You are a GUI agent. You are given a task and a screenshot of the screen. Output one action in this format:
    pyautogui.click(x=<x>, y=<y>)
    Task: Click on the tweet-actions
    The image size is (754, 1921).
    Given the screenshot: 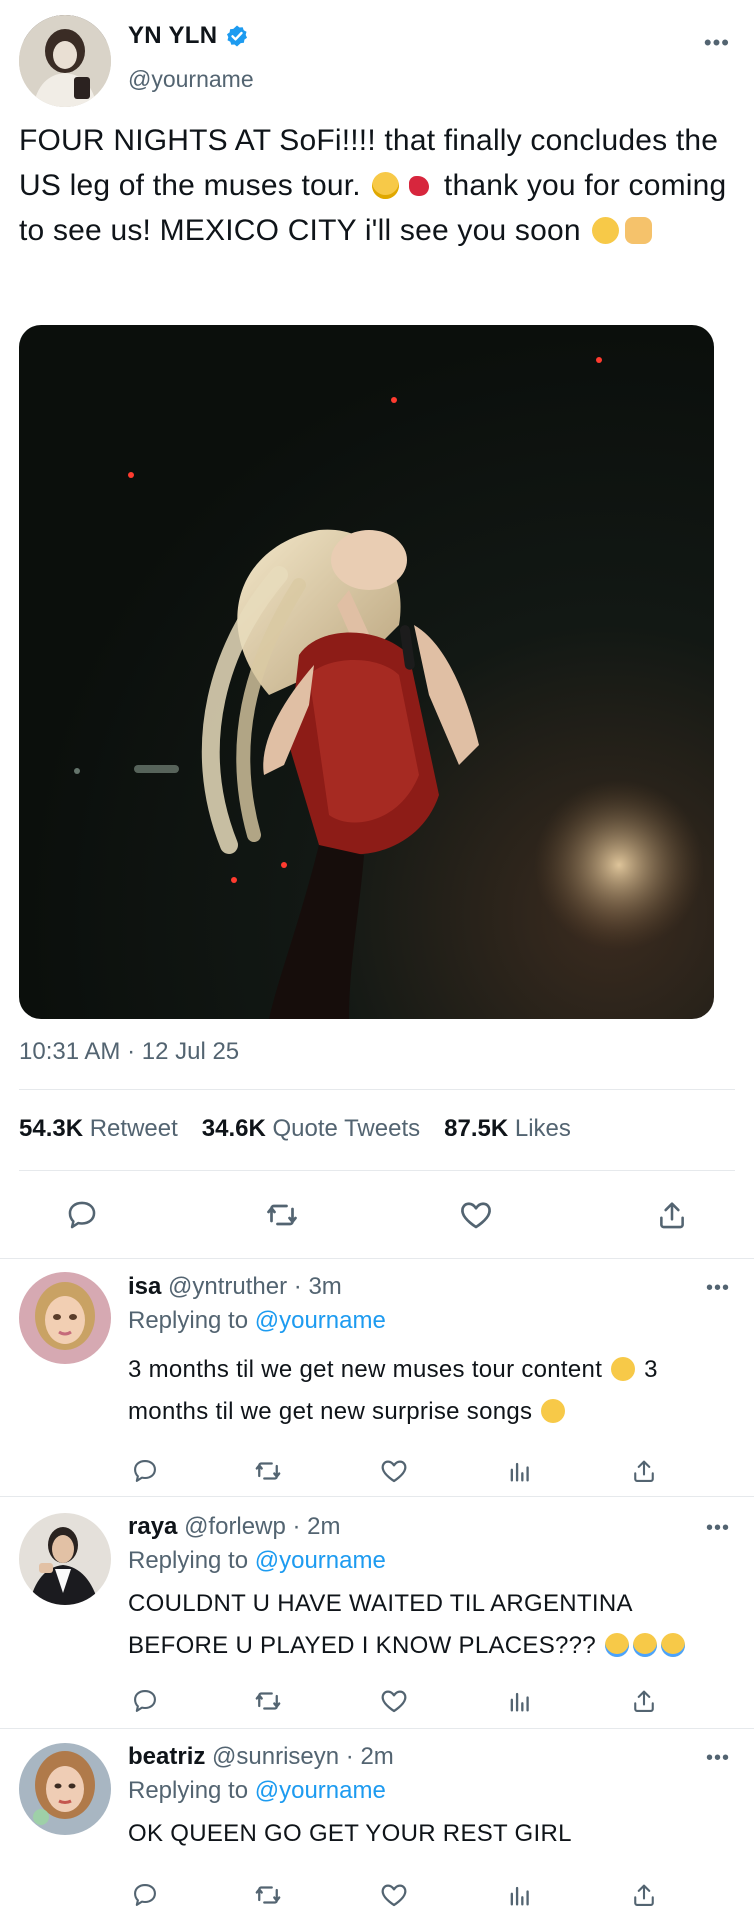 What is the action you would take?
    pyautogui.click(x=377, y=1217)
    